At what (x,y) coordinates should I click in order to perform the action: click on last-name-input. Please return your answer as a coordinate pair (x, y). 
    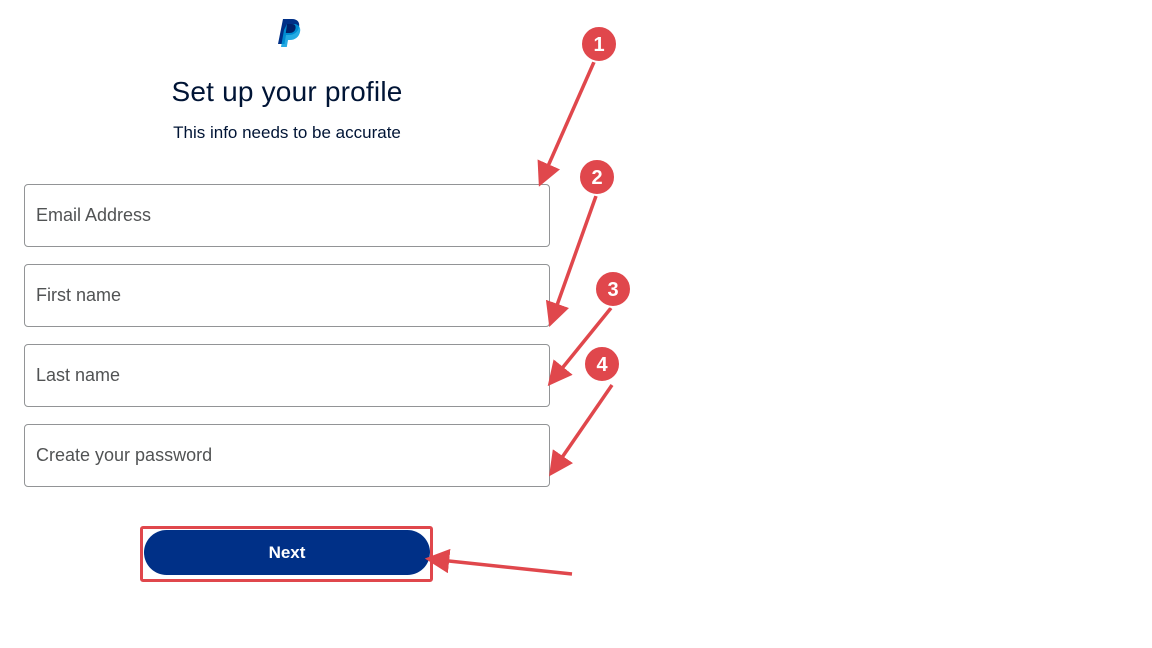
    Looking at the image, I should click on (287, 375).